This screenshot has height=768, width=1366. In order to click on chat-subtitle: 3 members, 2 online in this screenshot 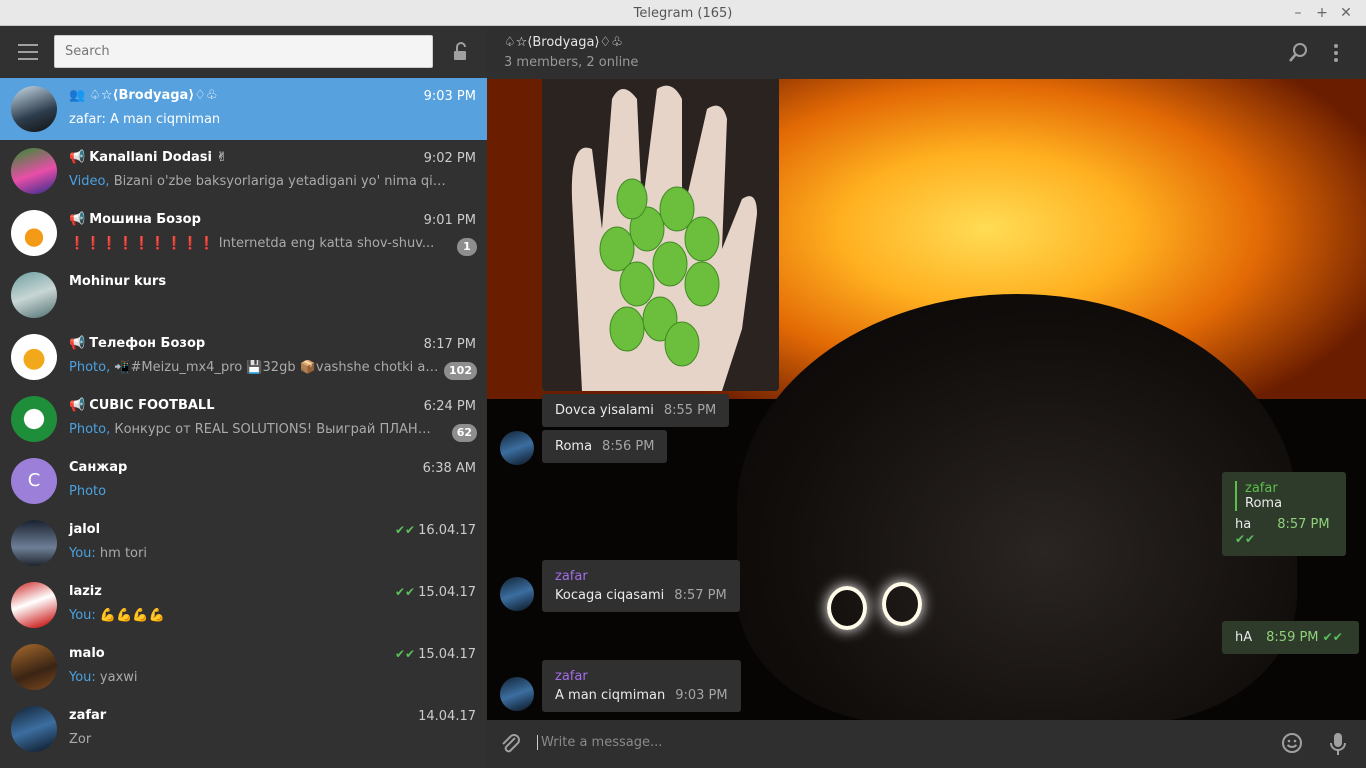, I will do `click(571, 62)`.